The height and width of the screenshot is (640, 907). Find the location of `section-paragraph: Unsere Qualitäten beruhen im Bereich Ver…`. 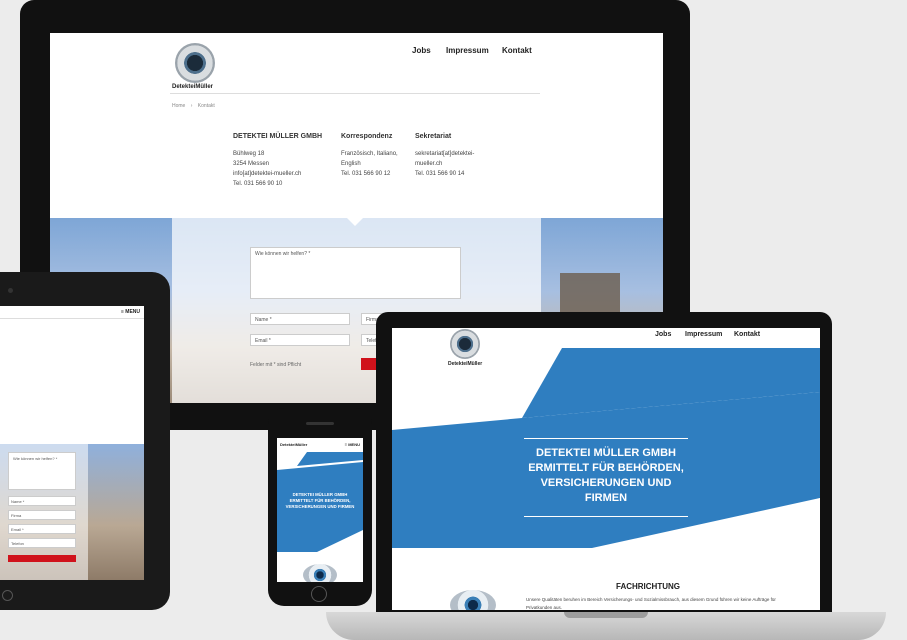

section-paragraph: Unsere Qualitäten beruhen im Bereich Ver… is located at coordinates (651, 603).